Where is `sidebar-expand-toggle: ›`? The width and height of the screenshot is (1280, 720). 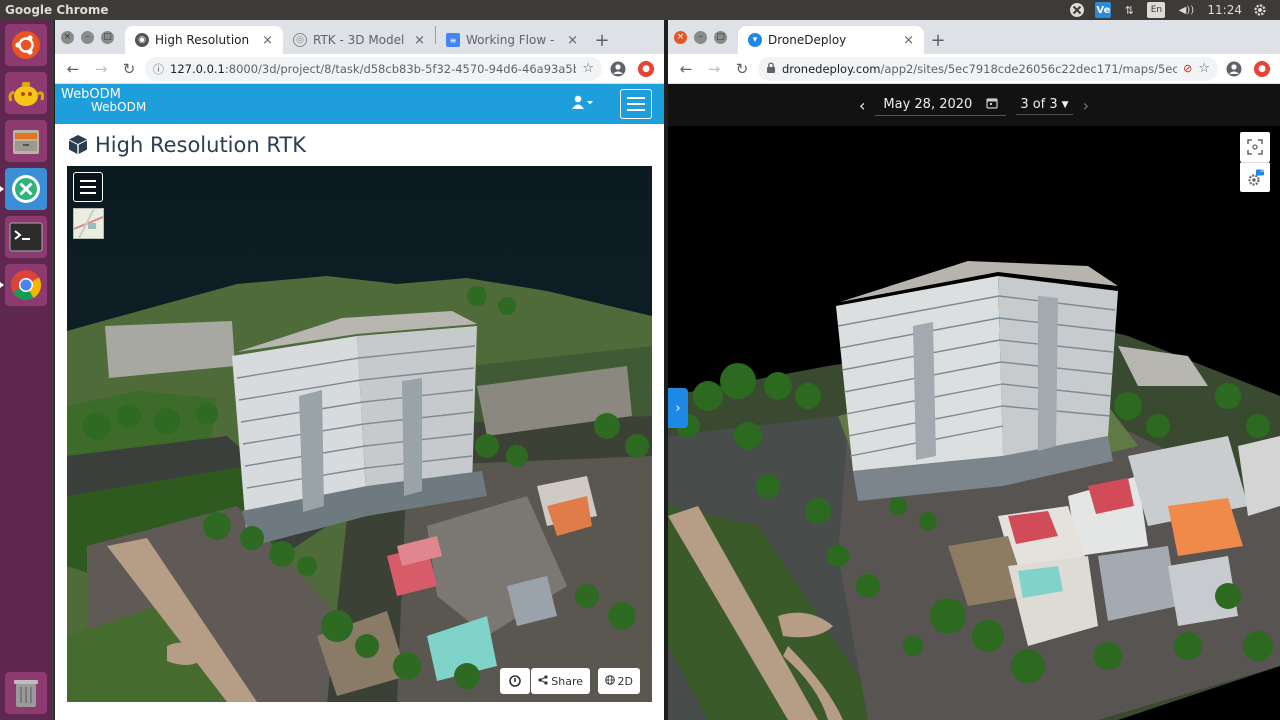 sidebar-expand-toggle: › is located at coordinates (678, 408).